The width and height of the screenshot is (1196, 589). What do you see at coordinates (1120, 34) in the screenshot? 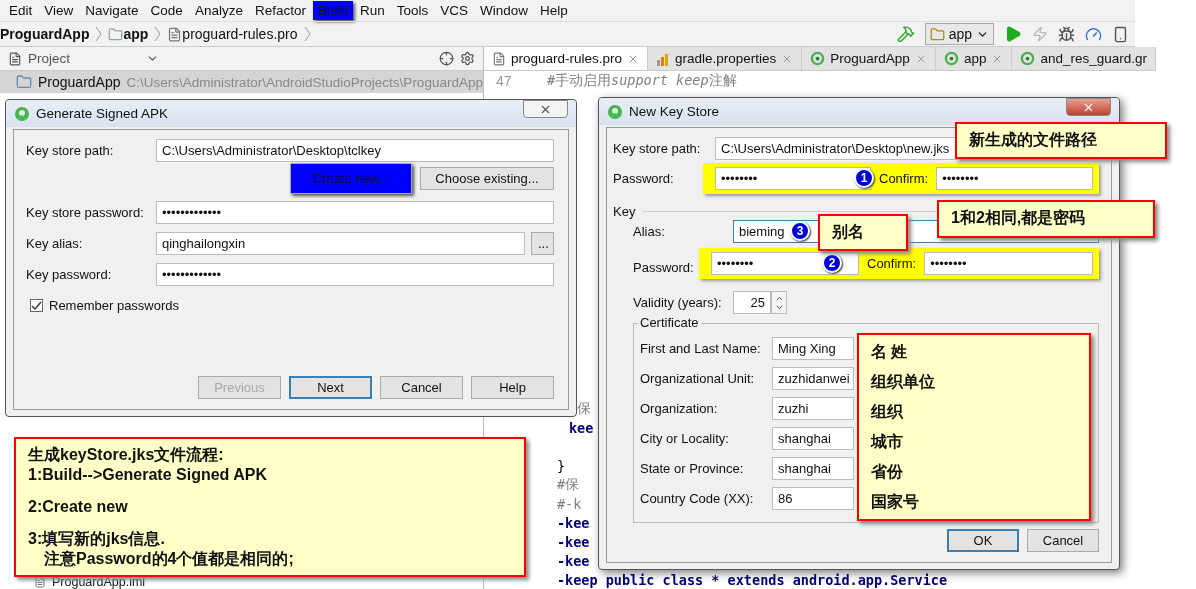
I see `phone-icon` at bounding box center [1120, 34].